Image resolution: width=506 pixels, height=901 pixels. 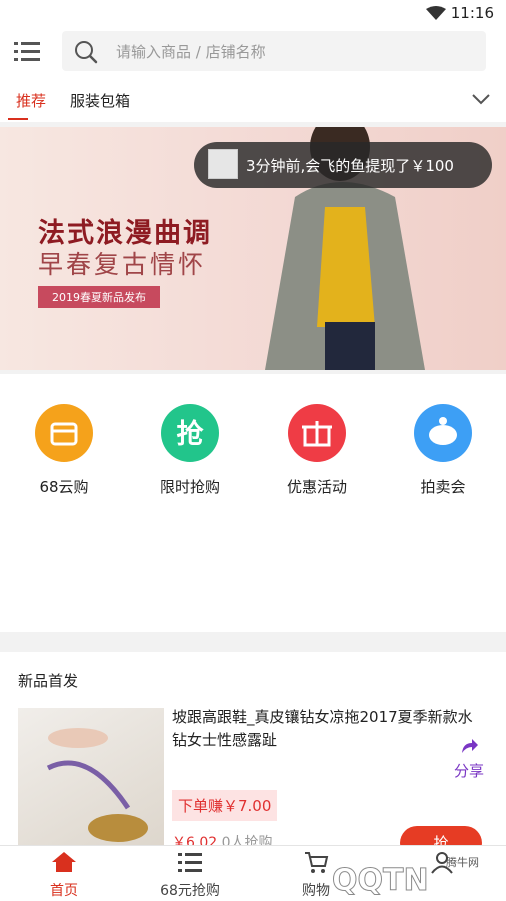 What do you see at coordinates (436, 13) in the screenshot?
I see `wifi-icon` at bounding box center [436, 13].